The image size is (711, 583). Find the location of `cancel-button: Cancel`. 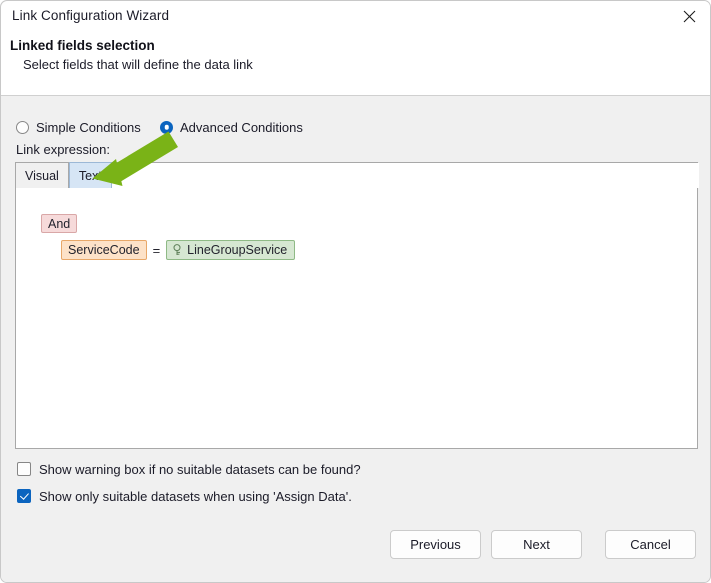

cancel-button: Cancel is located at coordinates (650, 544).